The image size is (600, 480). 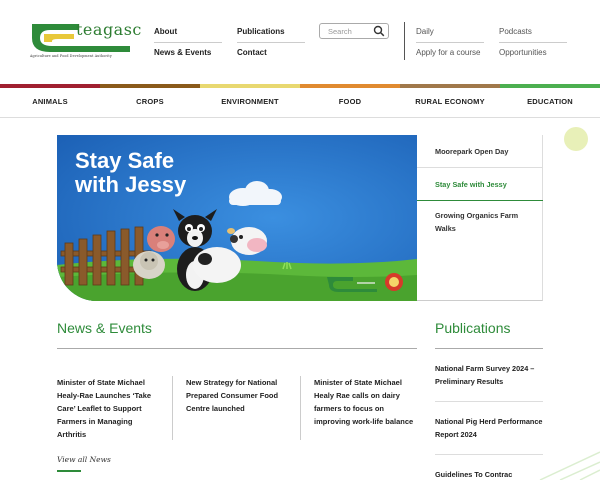 I want to click on news-divider, so click(x=237, y=348).